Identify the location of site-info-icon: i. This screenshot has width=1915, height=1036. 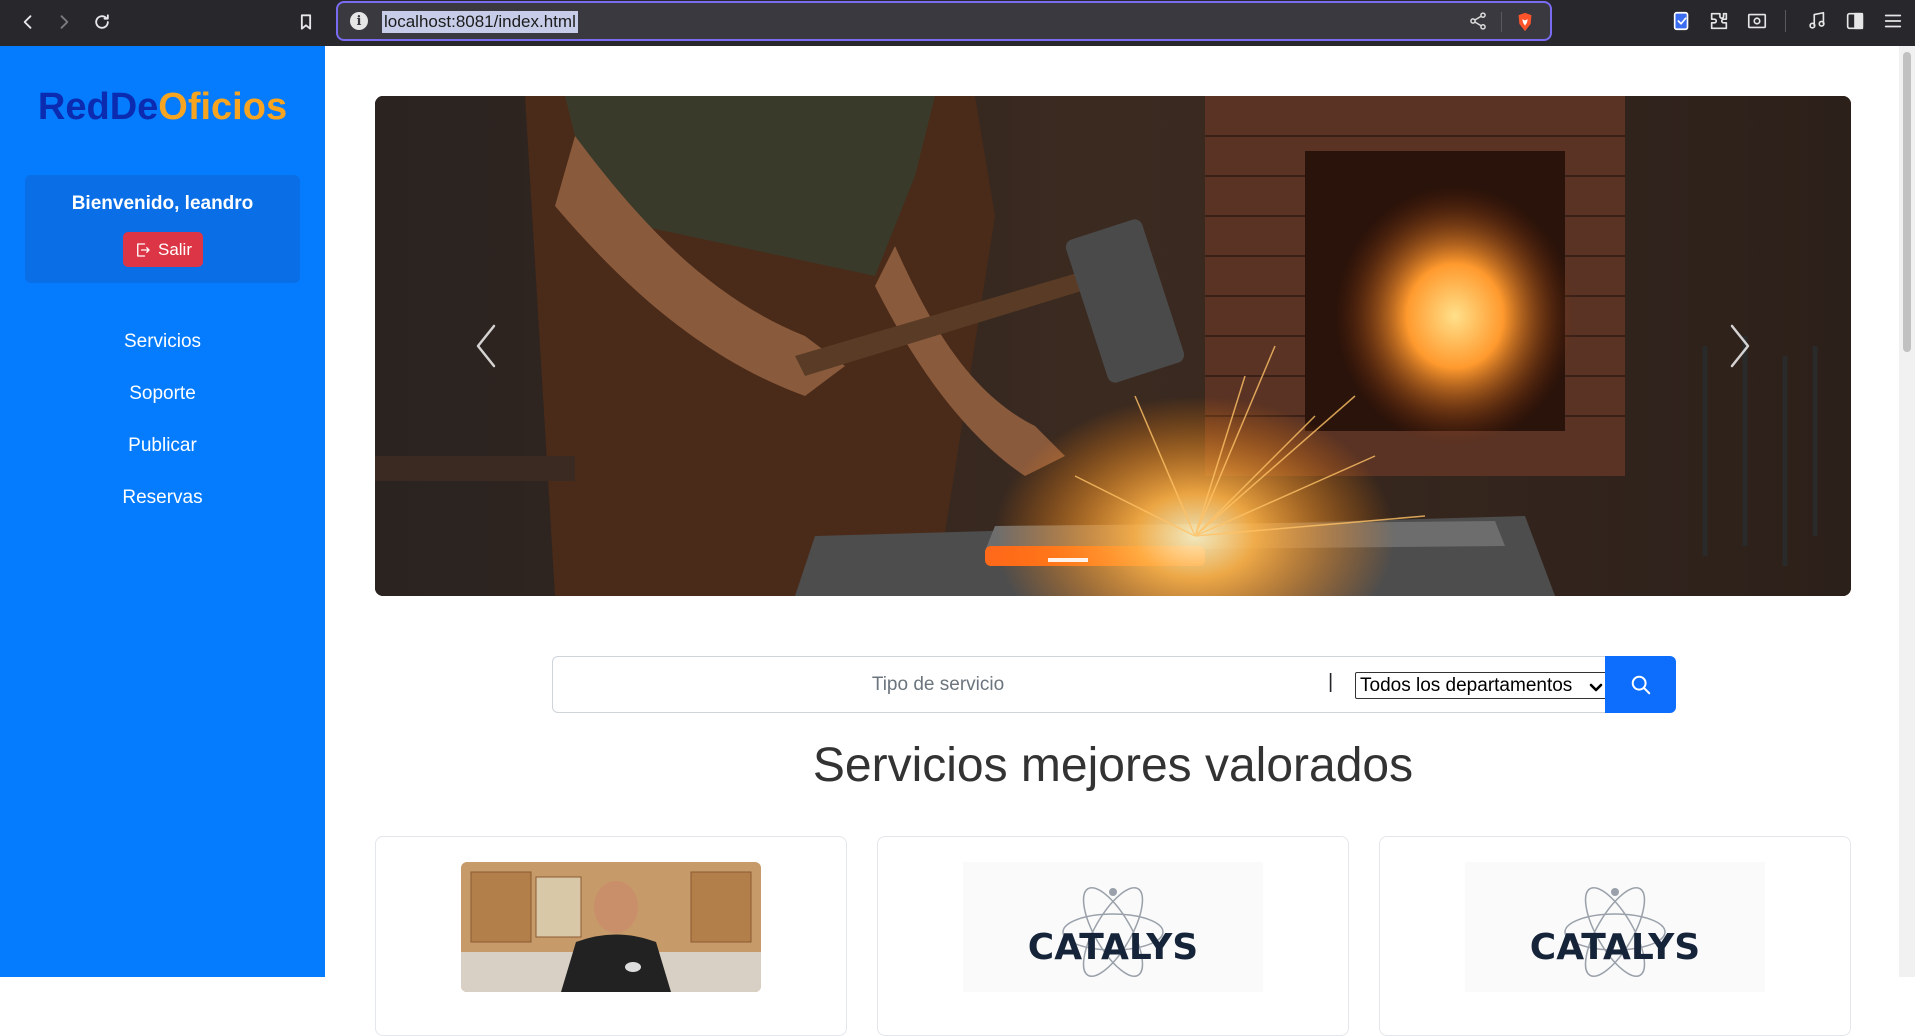
(359, 21).